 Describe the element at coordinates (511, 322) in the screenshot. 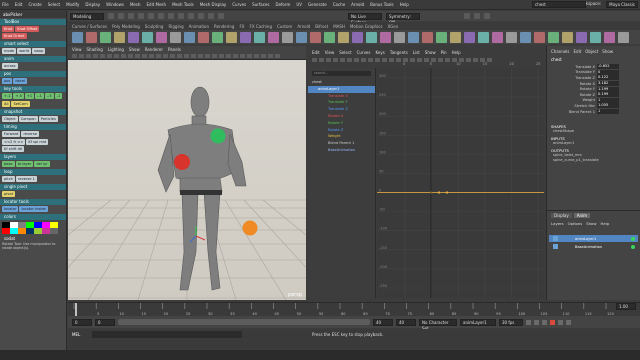

I see `fps-select: 30 fps` at that location.